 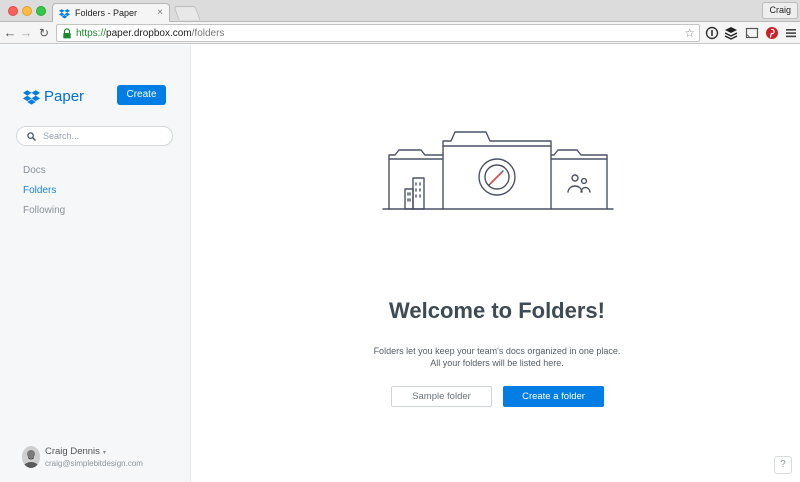 What do you see at coordinates (497, 363) in the screenshot?
I see `description-line-2: All your folders will be listed here.` at bounding box center [497, 363].